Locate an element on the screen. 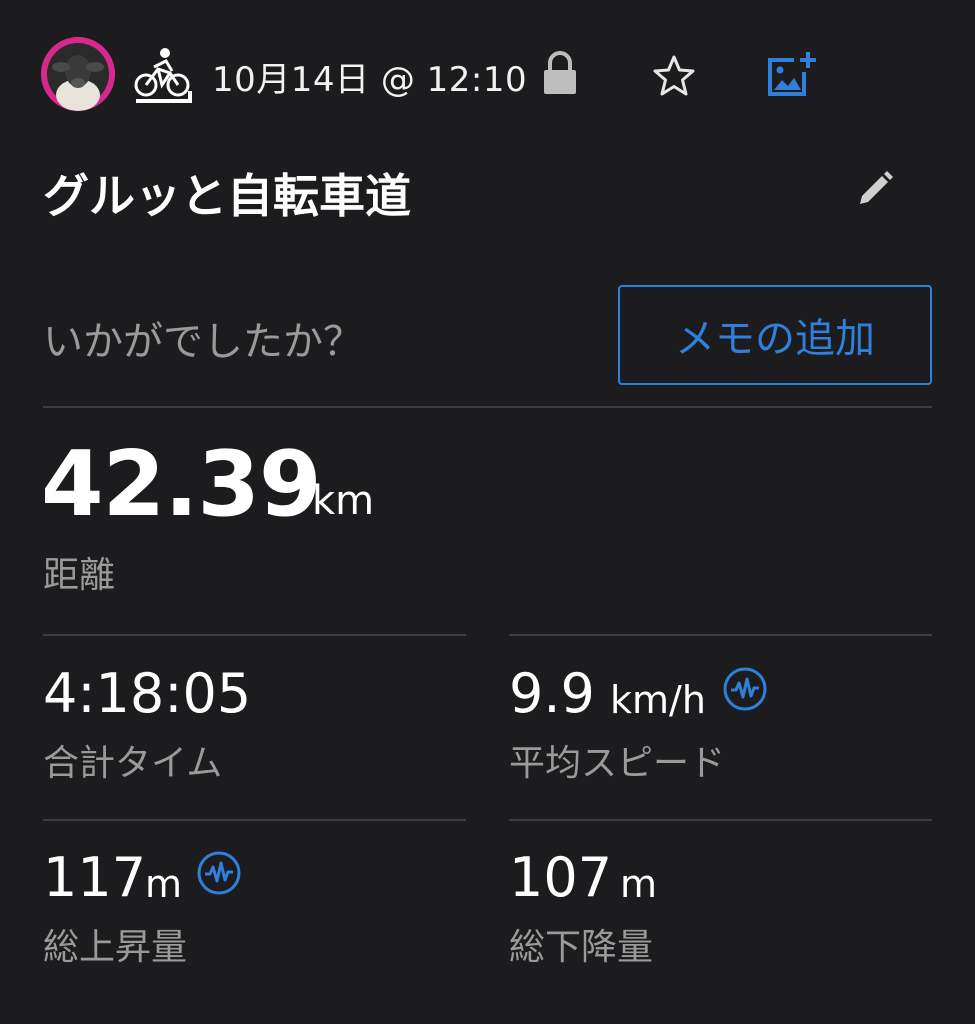 The image size is (975, 1024). activity-title: グルッと自転車道 is located at coordinates (227, 196).